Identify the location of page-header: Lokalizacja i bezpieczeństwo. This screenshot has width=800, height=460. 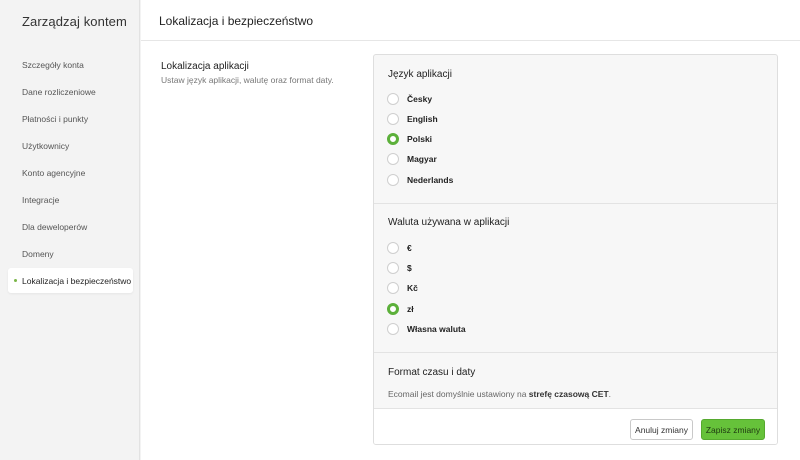
(470, 20).